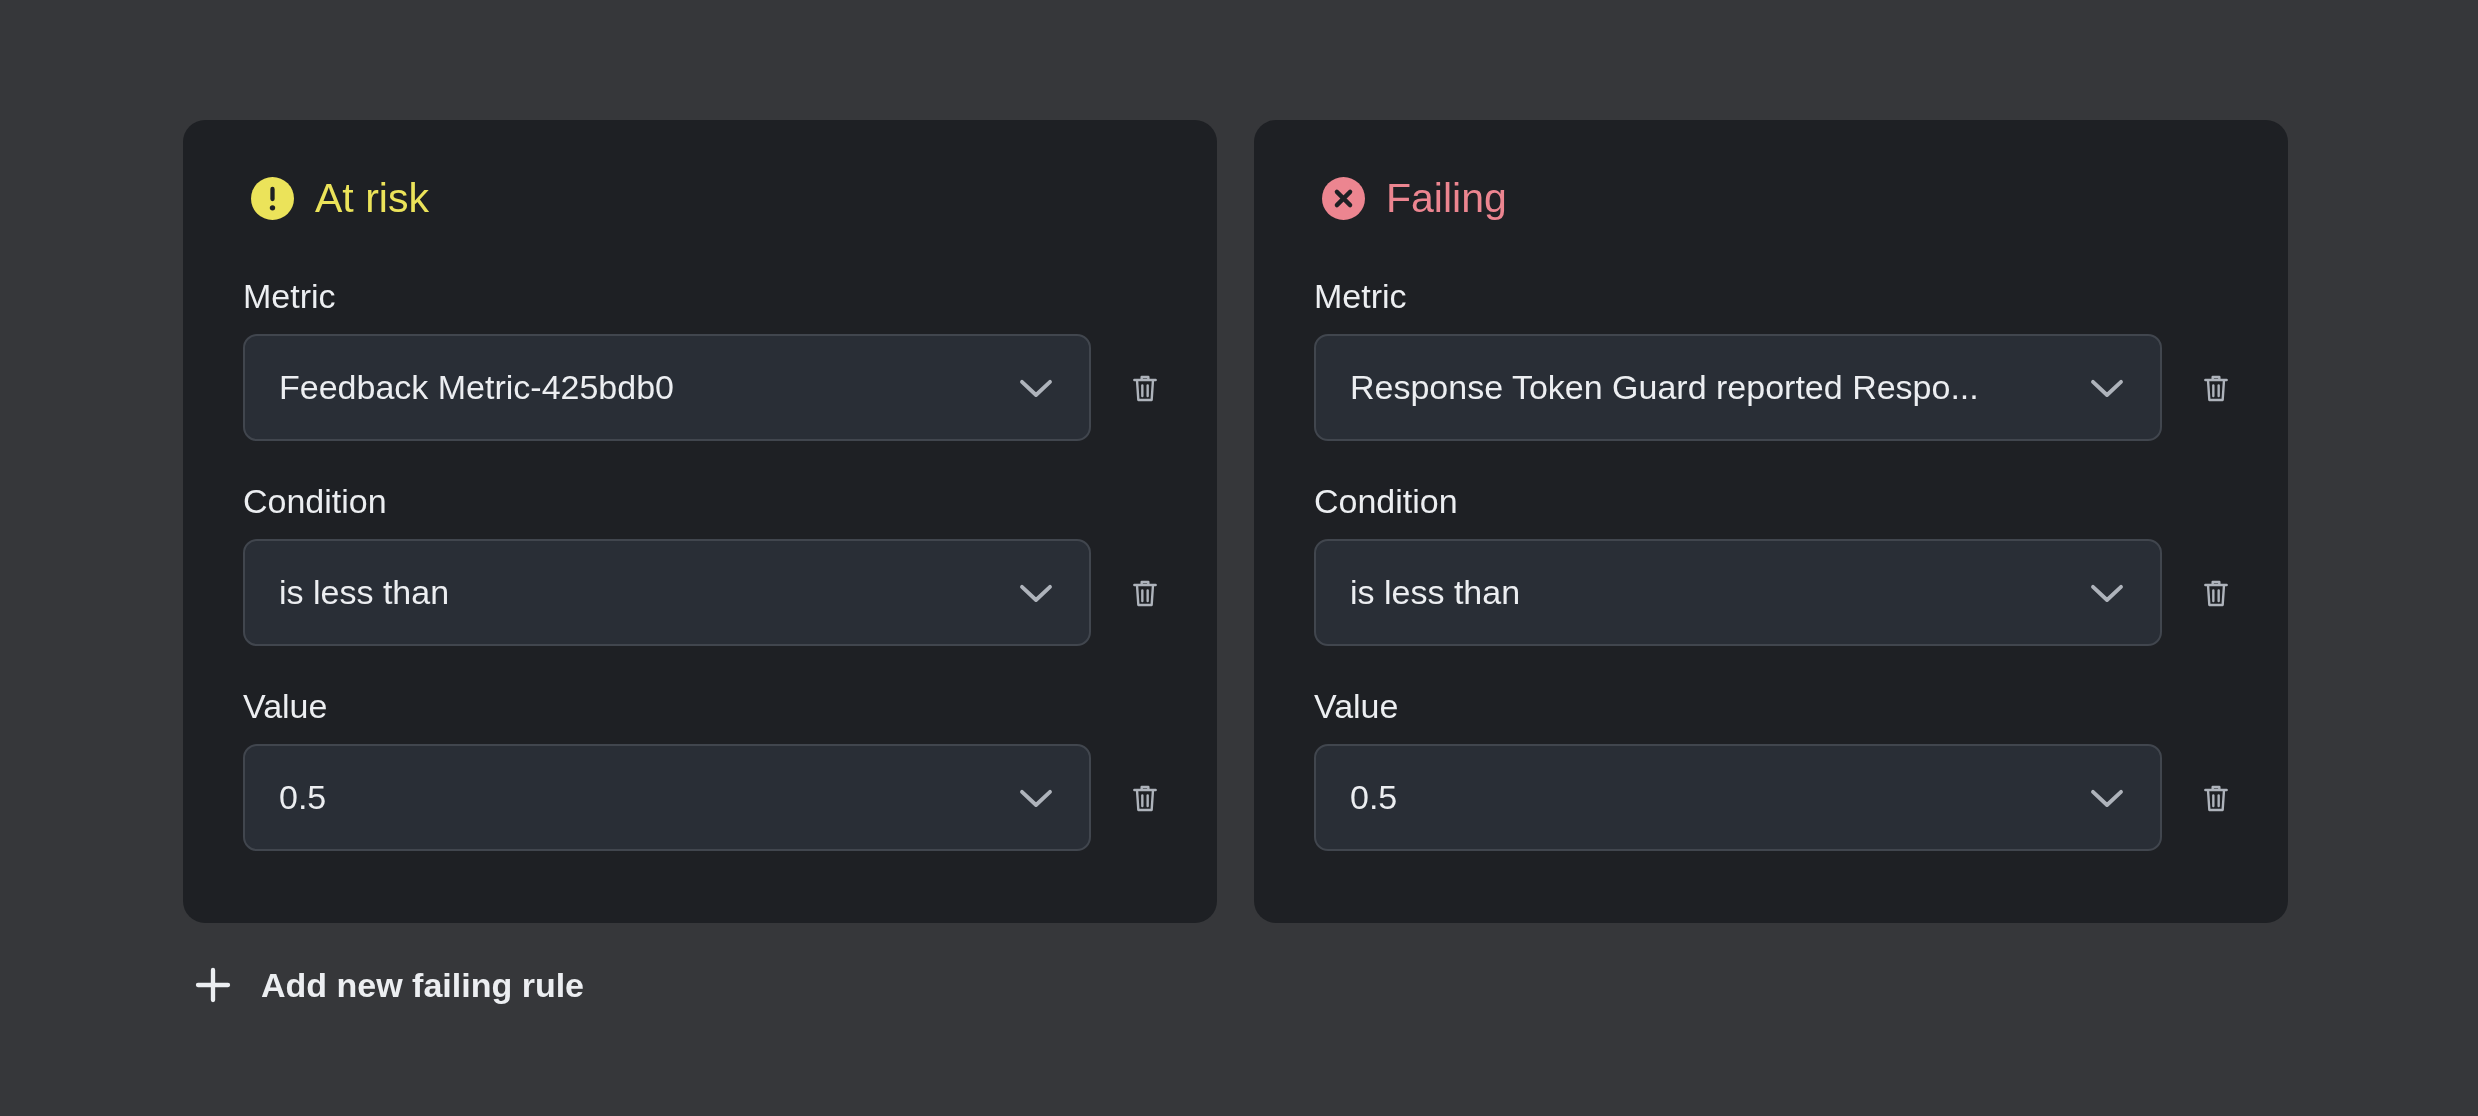 The height and width of the screenshot is (1116, 2478). What do you see at coordinates (384, 985) in the screenshot?
I see `add-rule-button: Add new failing rule` at bounding box center [384, 985].